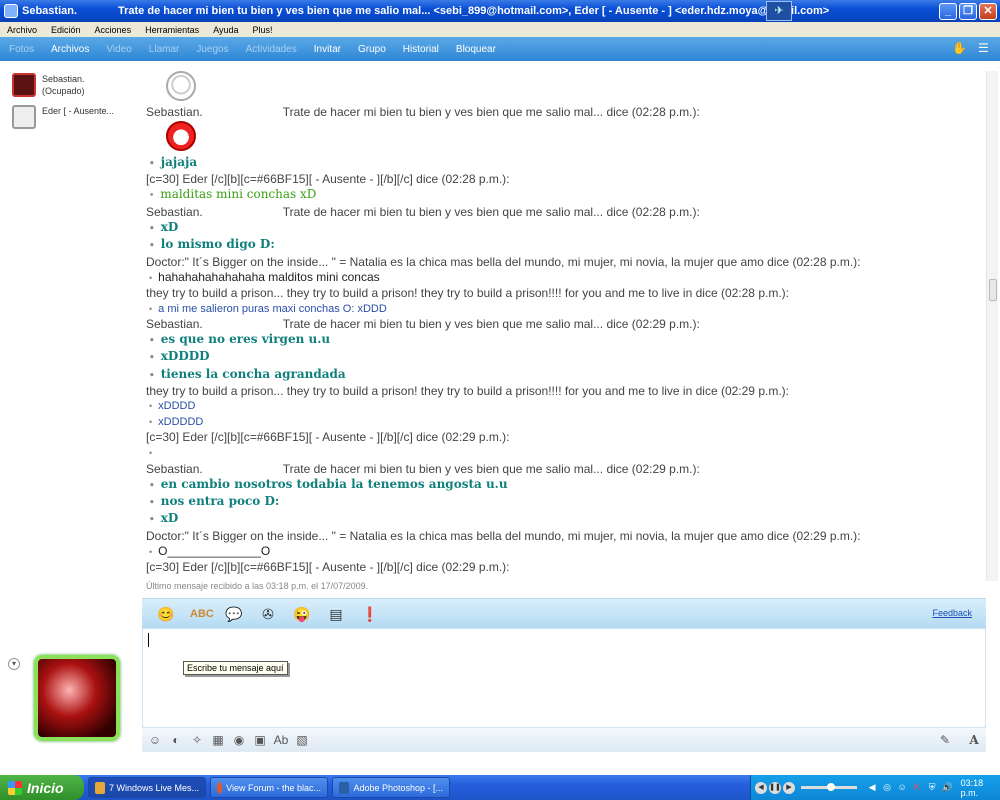  I want to click on collapse-icon: ▾, so click(14, 664).